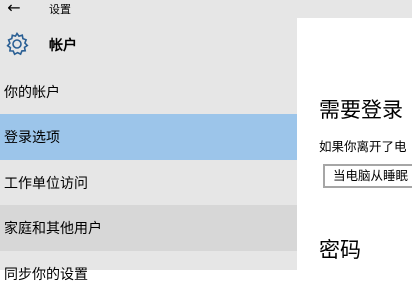 Image resolution: width=412 pixels, height=297 pixels. Describe the element at coordinates (32, 93) in the screenshot. I see `sidebar-item-label: 你的帐户` at that location.